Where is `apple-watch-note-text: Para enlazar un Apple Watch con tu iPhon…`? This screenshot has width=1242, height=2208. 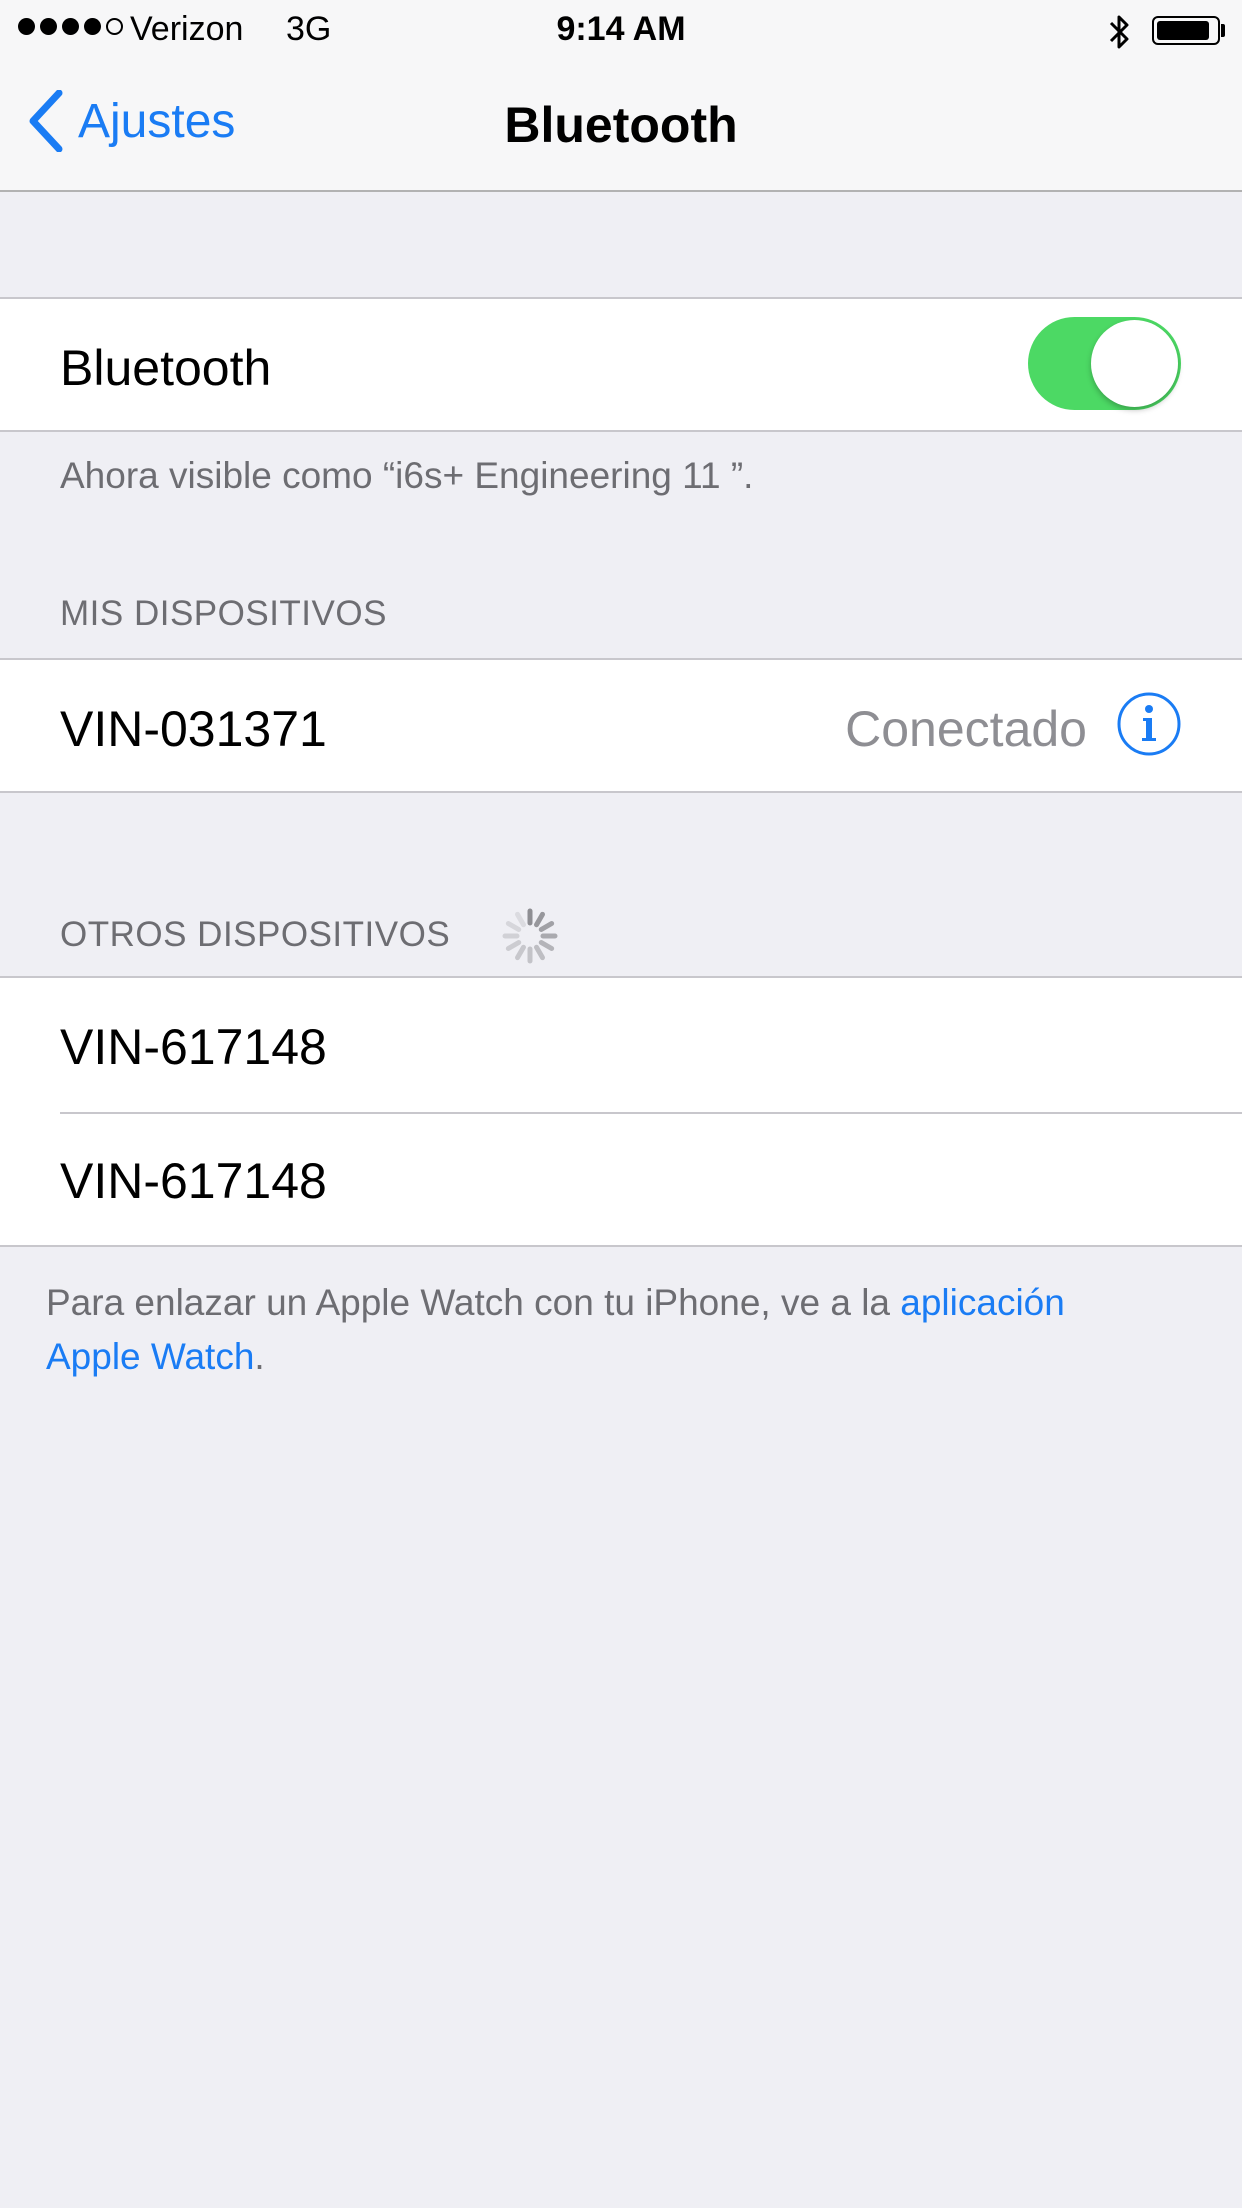
apple-watch-note-text: Para enlazar un Apple Watch con tu iPhon… is located at coordinates (473, 1302).